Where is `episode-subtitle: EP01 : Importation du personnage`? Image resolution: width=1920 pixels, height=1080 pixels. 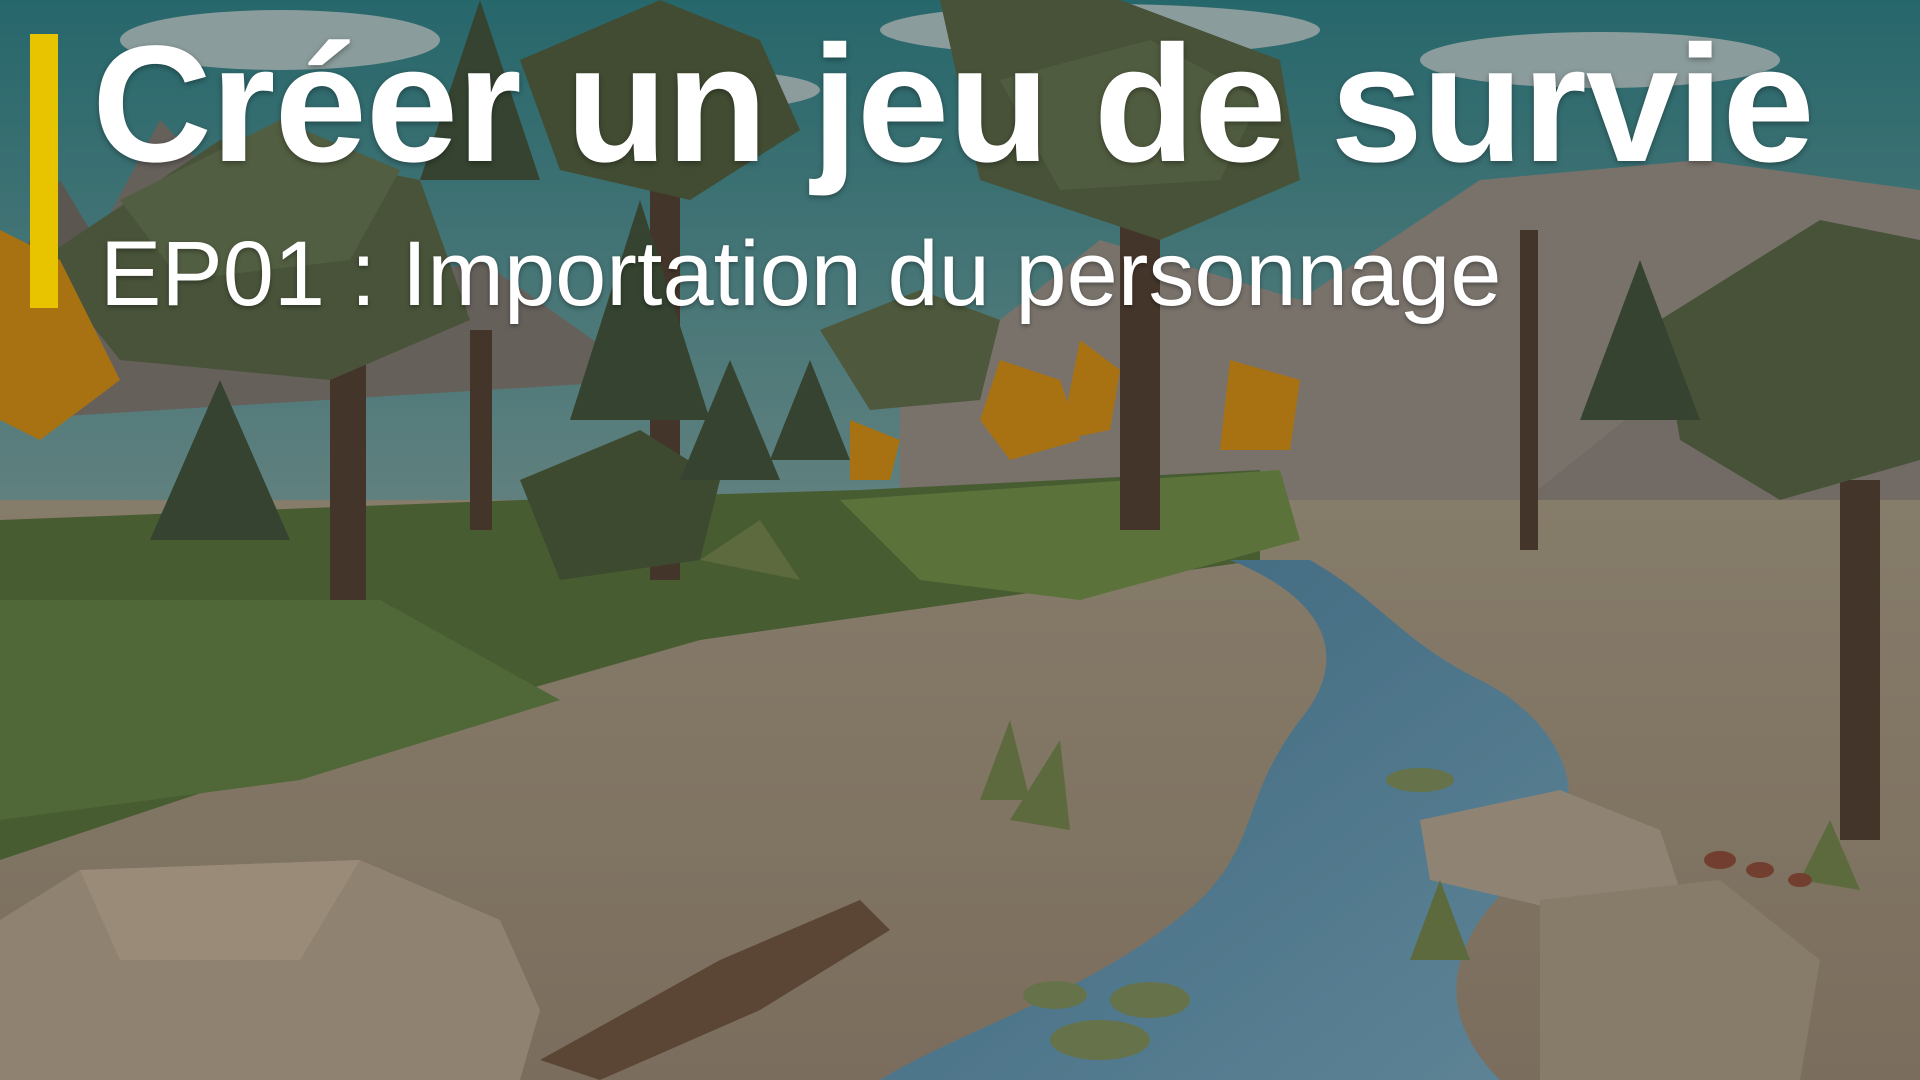
episode-subtitle: EP01 : Importation du personnage is located at coordinates (801, 274).